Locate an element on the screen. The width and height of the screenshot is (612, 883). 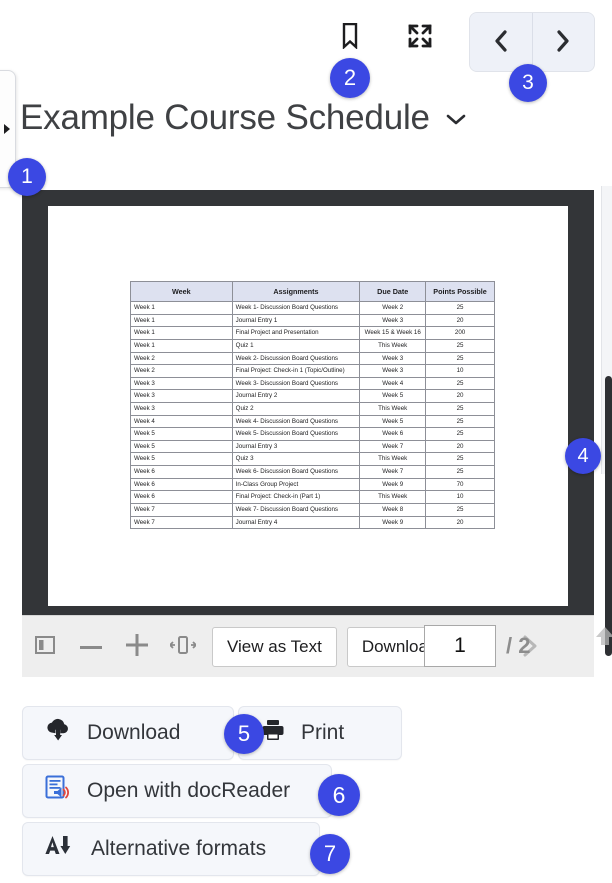
table-cell: 20 is located at coordinates (460, 396).